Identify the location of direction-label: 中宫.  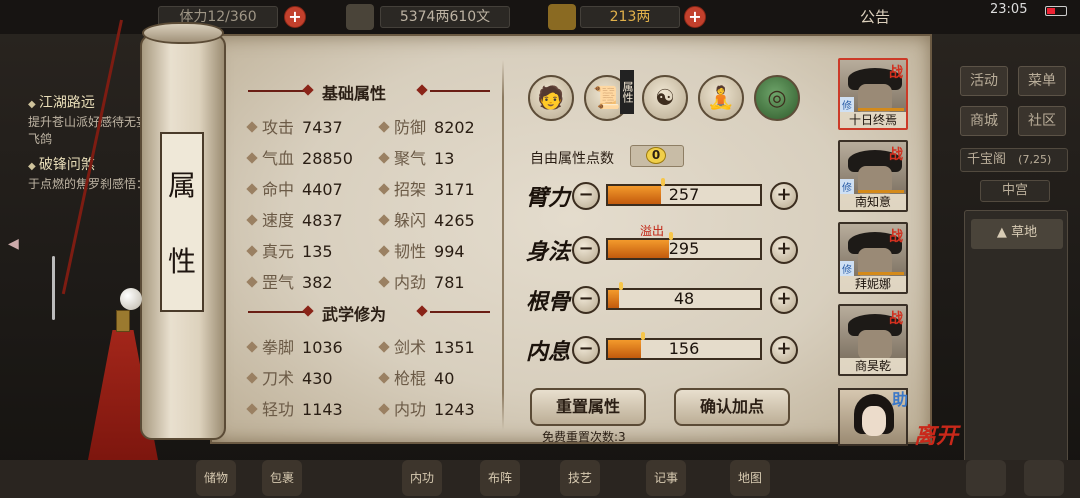
(1015, 191).